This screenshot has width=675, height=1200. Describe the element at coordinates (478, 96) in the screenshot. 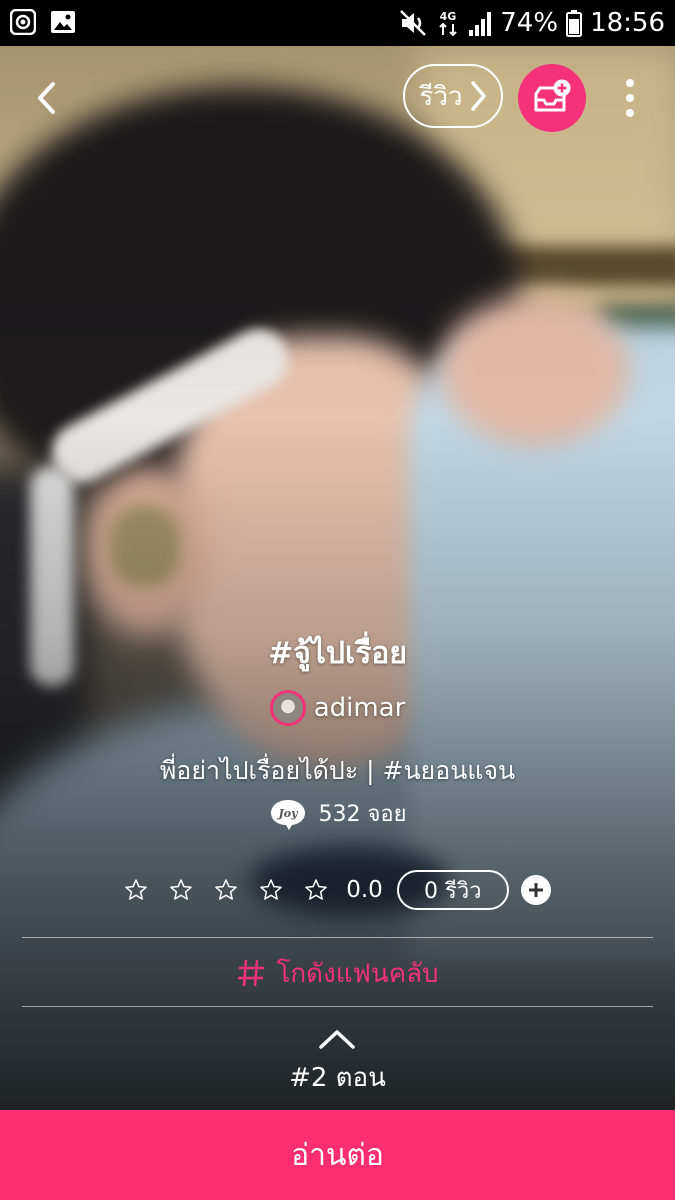

I see `chevron-right-icon` at that location.